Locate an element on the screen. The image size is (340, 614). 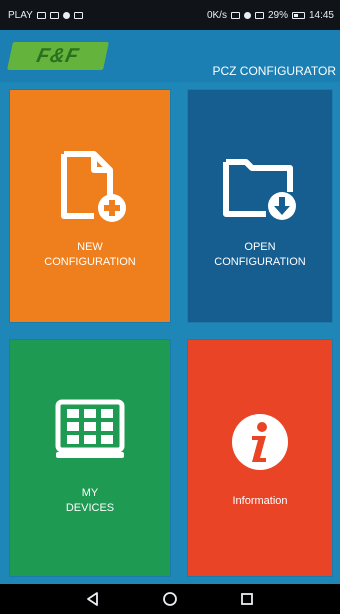
battery-percent: 29% is located at coordinates (277, 15).